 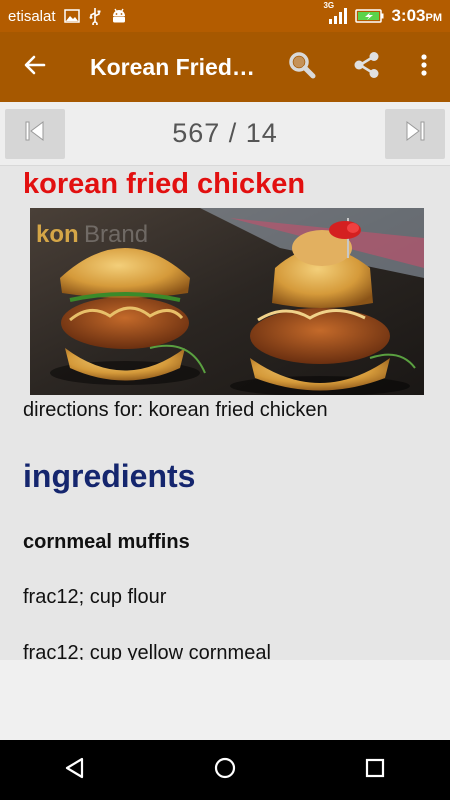 What do you see at coordinates (71, 16) in the screenshot?
I see `image-icon` at bounding box center [71, 16].